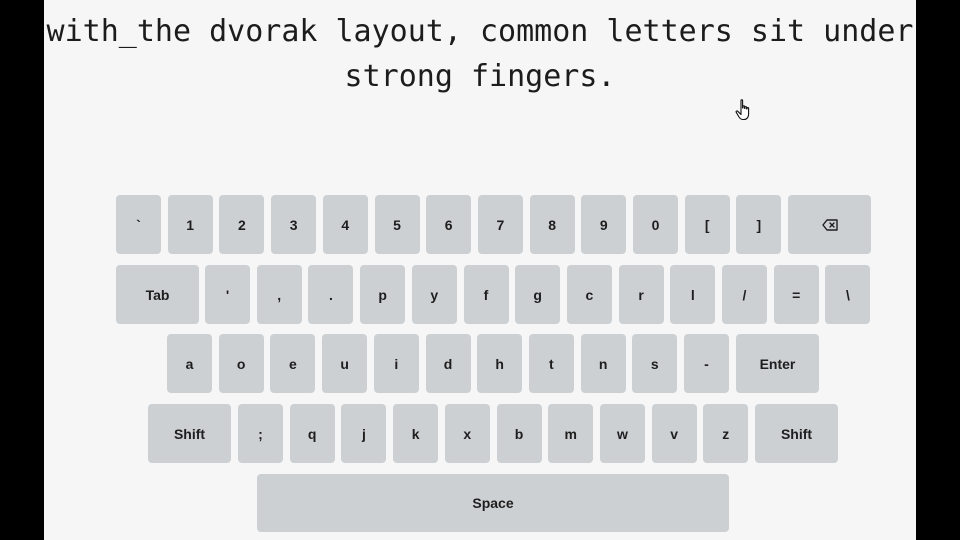 The width and height of the screenshot is (960, 540). I want to click on key-n: n, so click(603, 363).